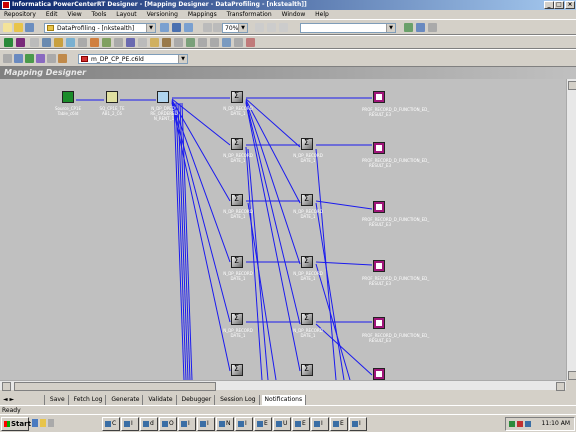  Describe the element at coordinates (432, 27) in the screenshot. I see `history-icon` at that location.